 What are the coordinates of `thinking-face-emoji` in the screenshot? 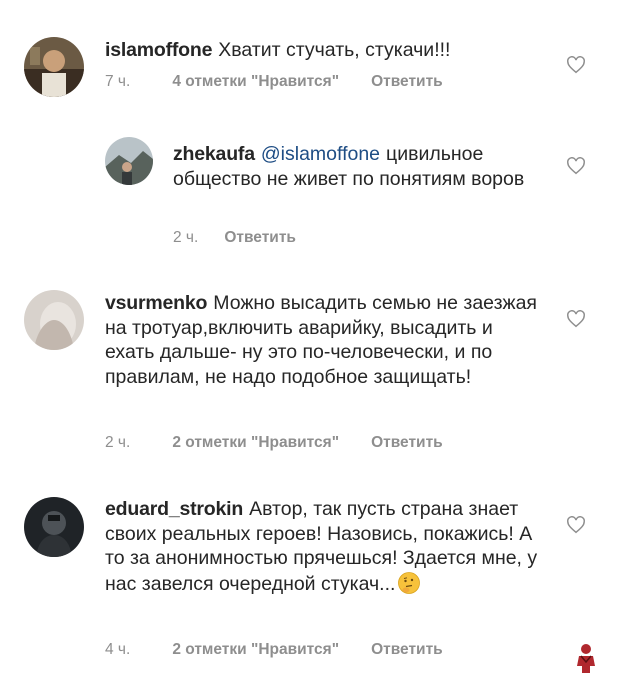 It's located at (409, 582).